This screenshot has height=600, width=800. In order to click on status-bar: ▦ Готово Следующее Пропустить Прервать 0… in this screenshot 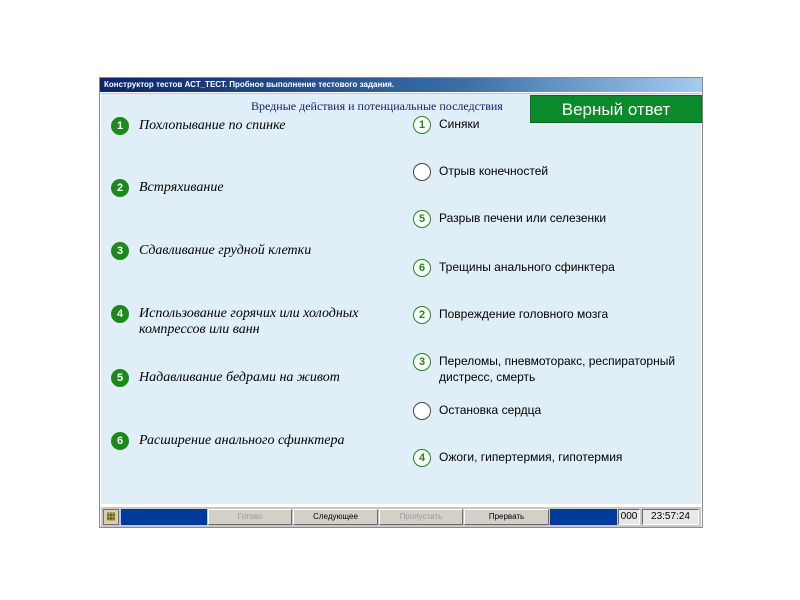, I will do `click(401, 516)`.